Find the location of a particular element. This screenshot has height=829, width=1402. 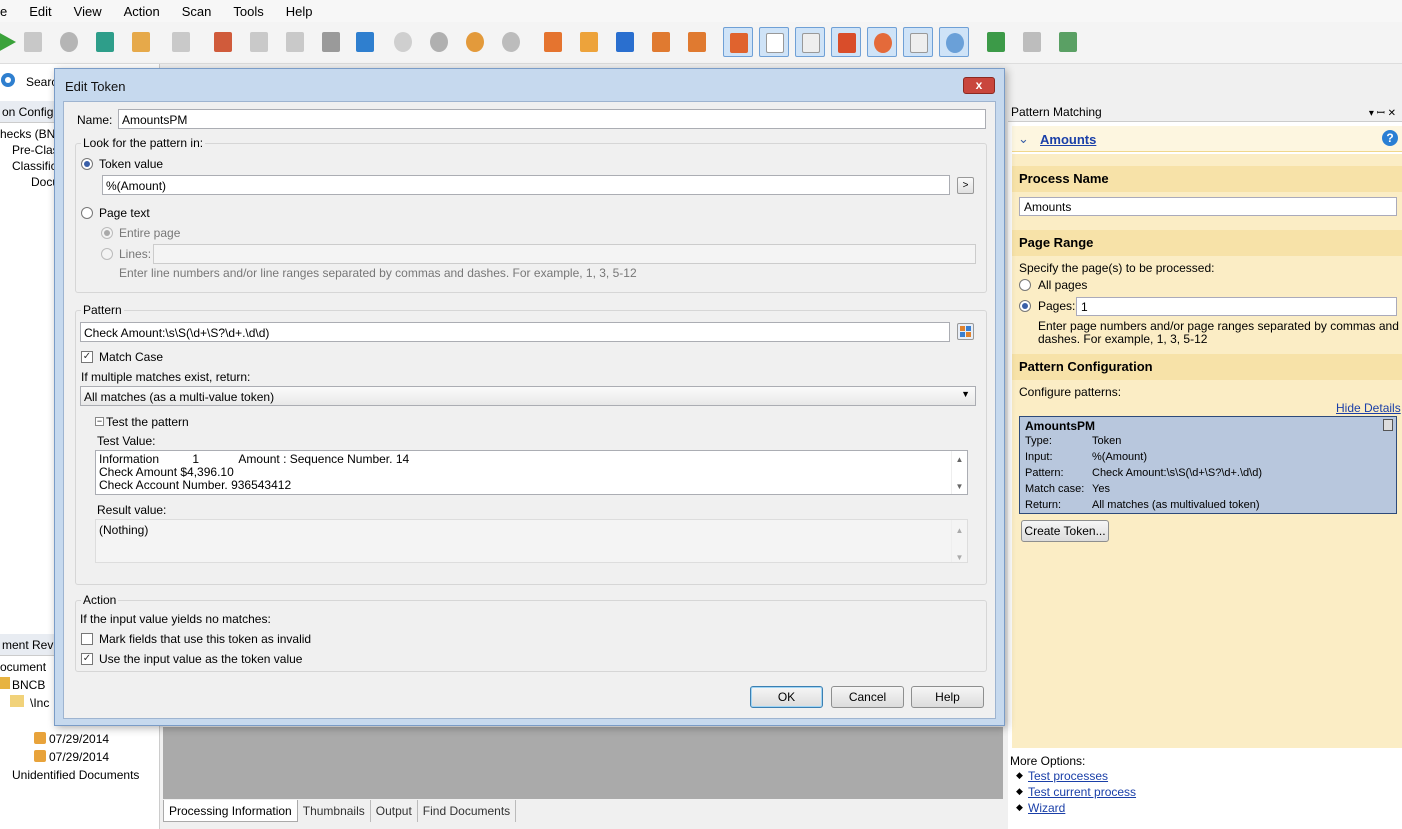

mark-invalid-checkbox is located at coordinates (87, 639).